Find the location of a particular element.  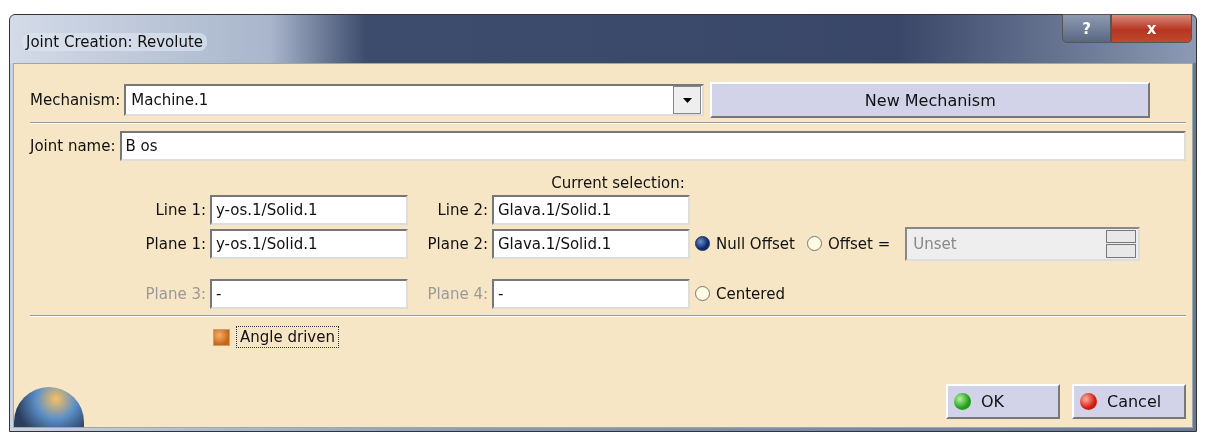

dropdown-arrow-button is located at coordinates (687, 100).